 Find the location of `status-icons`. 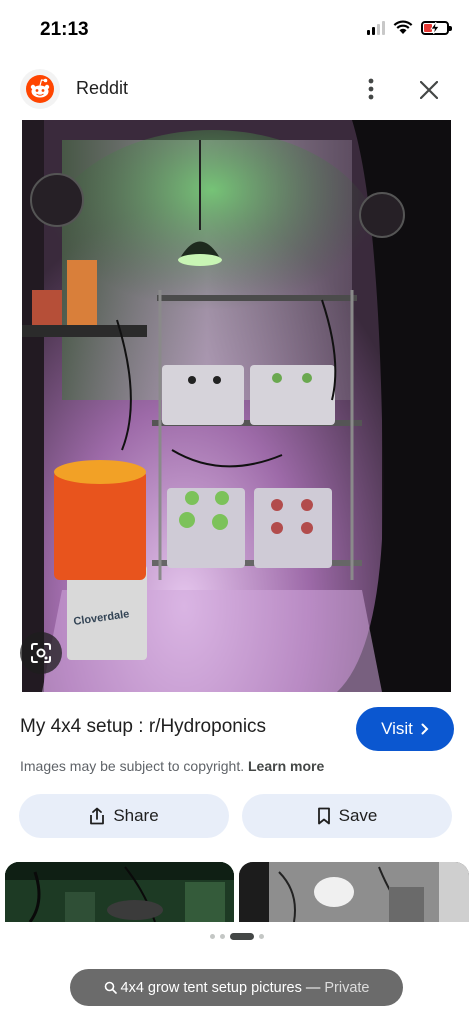

status-icons is located at coordinates (409, 27).